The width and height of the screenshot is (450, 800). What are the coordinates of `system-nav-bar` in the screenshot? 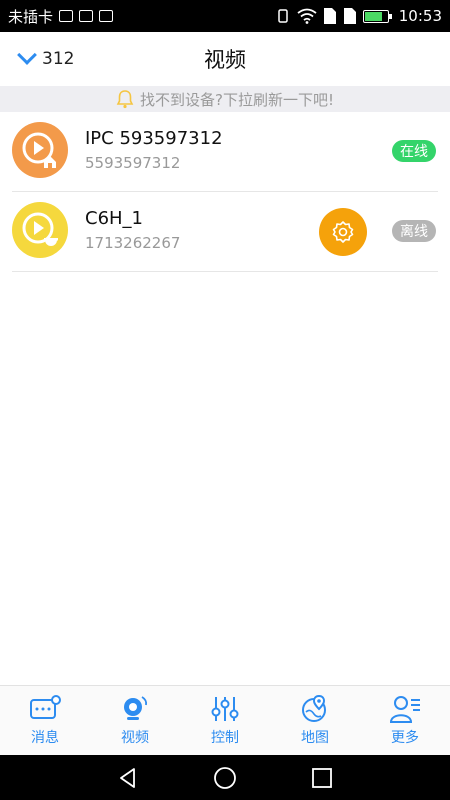 It's located at (225, 777).